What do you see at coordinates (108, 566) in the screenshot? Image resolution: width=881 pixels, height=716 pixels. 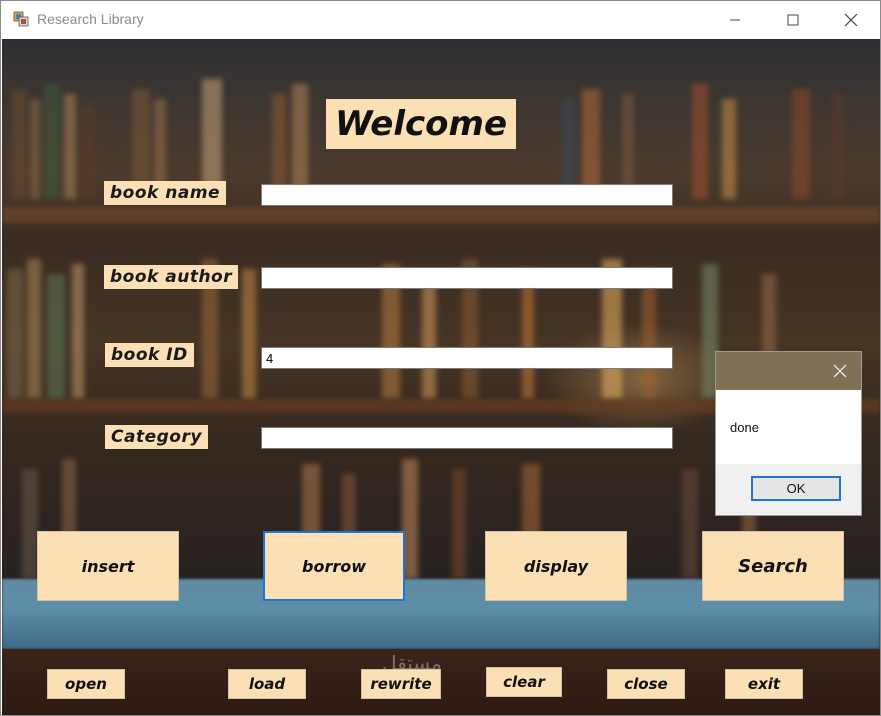 I see `insert-button: insert` at bounding box center [108, 566].